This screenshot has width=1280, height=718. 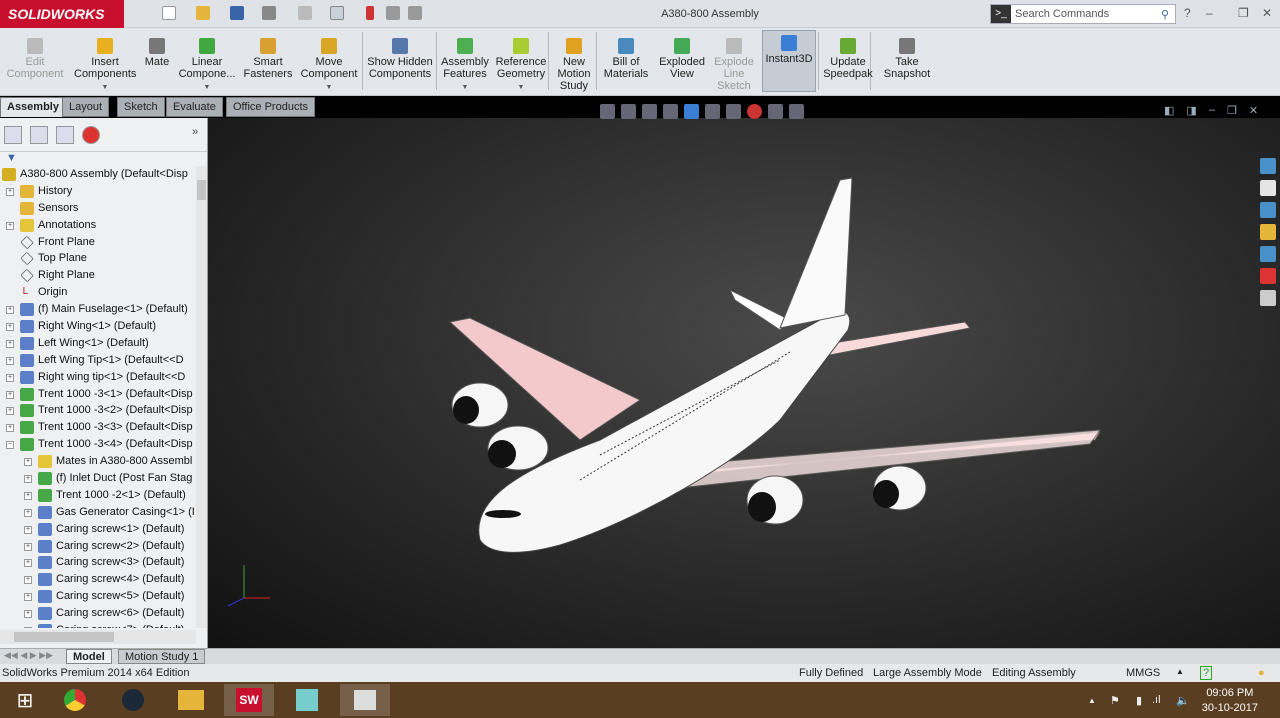 I want to click on close-button: ✕, so click(x=1267, y=13).